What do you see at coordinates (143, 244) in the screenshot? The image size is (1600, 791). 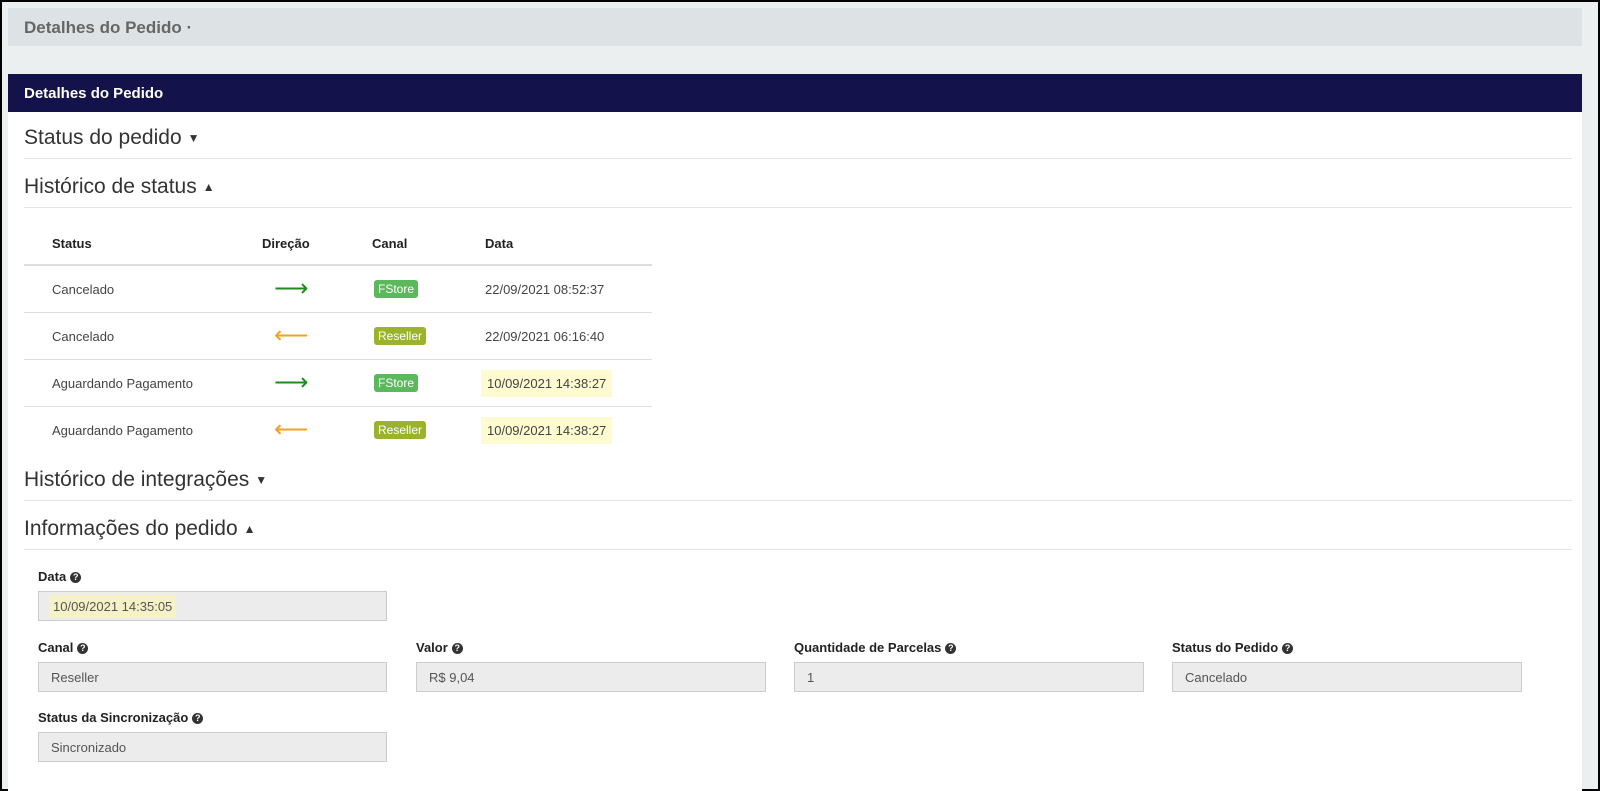 I see `column-header-status: Status` at bounding box center [143, 244].